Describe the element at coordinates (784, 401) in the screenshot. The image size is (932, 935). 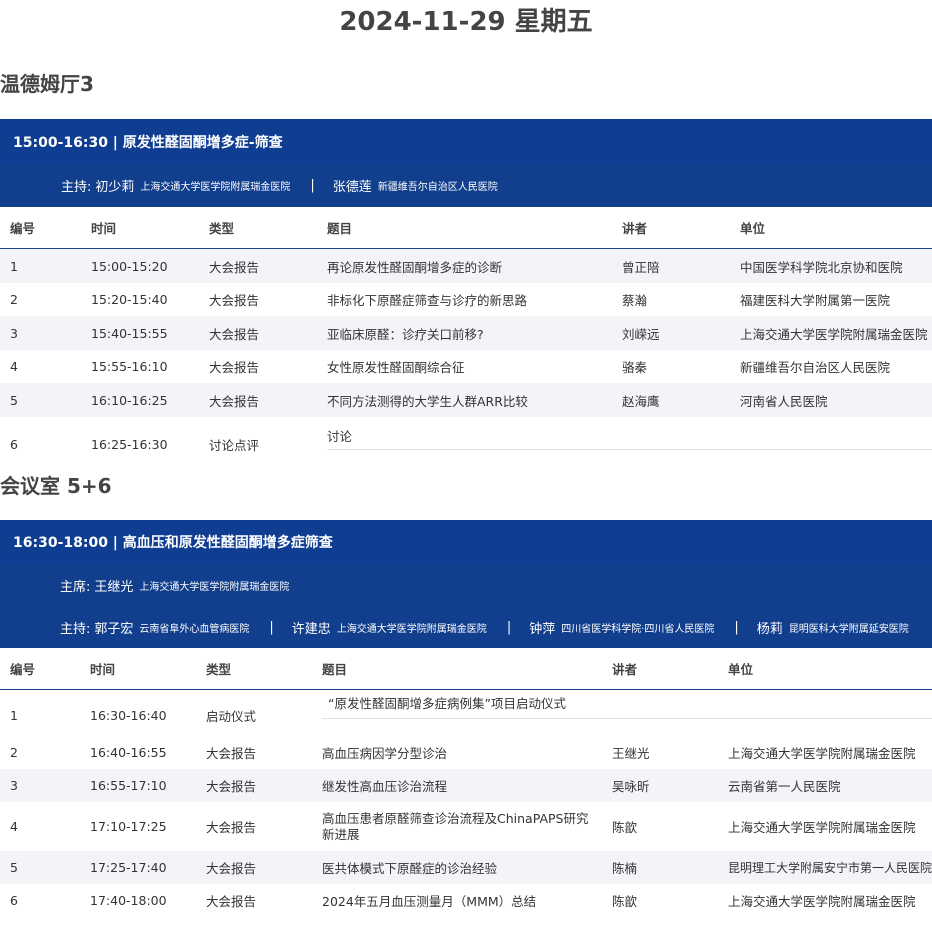
I see `row-unit: 河南省人民医院` at that location.